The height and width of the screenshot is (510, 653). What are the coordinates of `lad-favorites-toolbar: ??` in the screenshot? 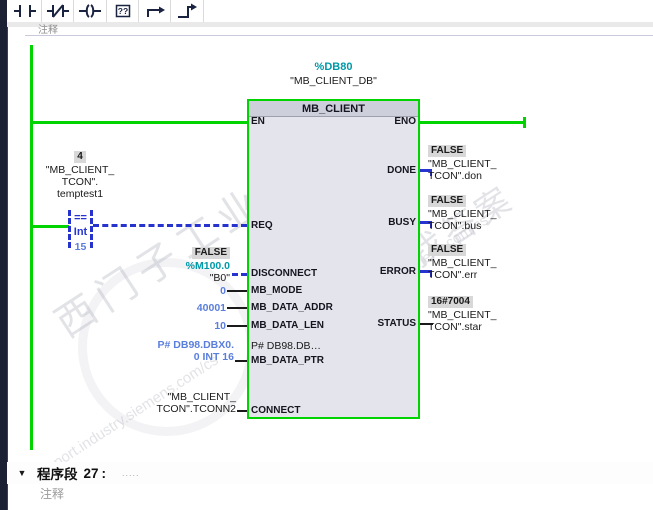 It's located at (330, 11).